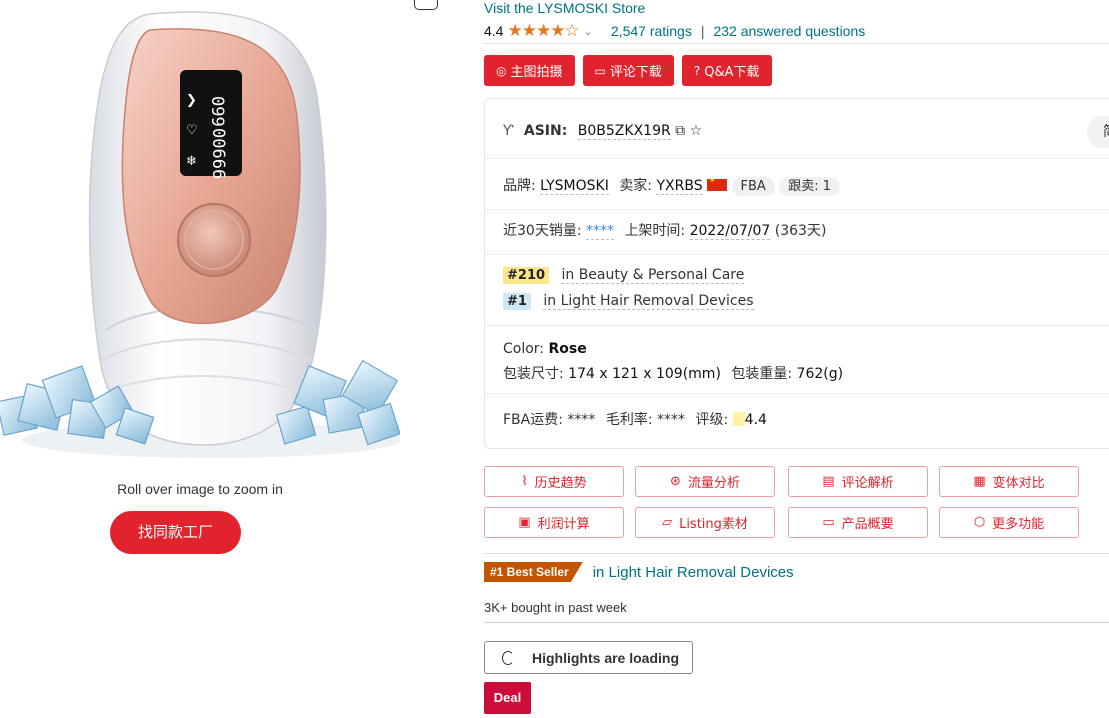  What do you see at coordinates (1018, 524) in the screenshot?
I see `button-label: 更多功能` at bounding box center [1018, 524].